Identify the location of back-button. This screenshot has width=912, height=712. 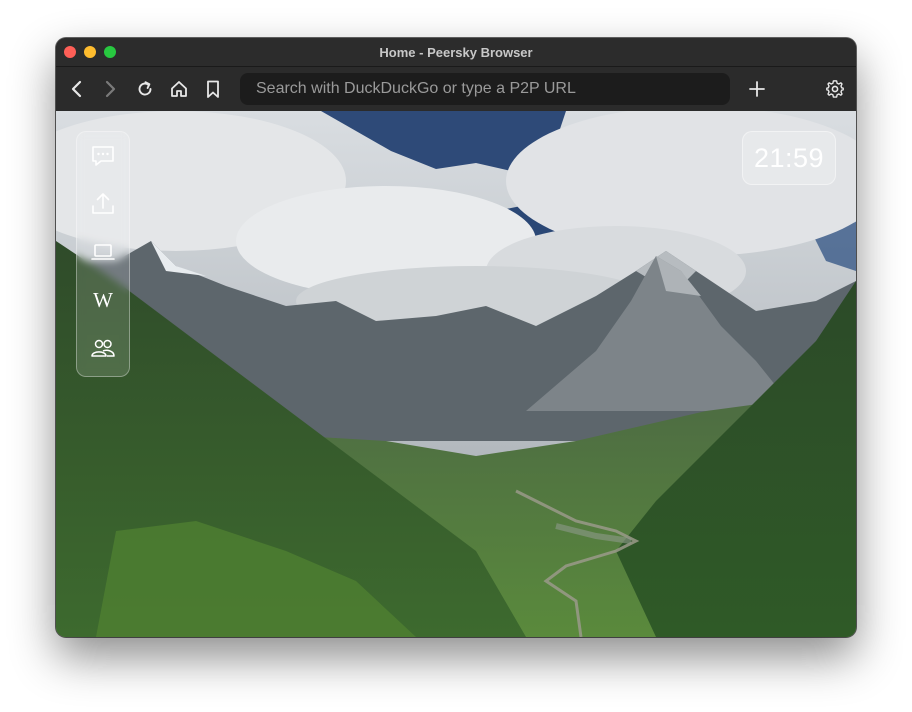
(77, 89).